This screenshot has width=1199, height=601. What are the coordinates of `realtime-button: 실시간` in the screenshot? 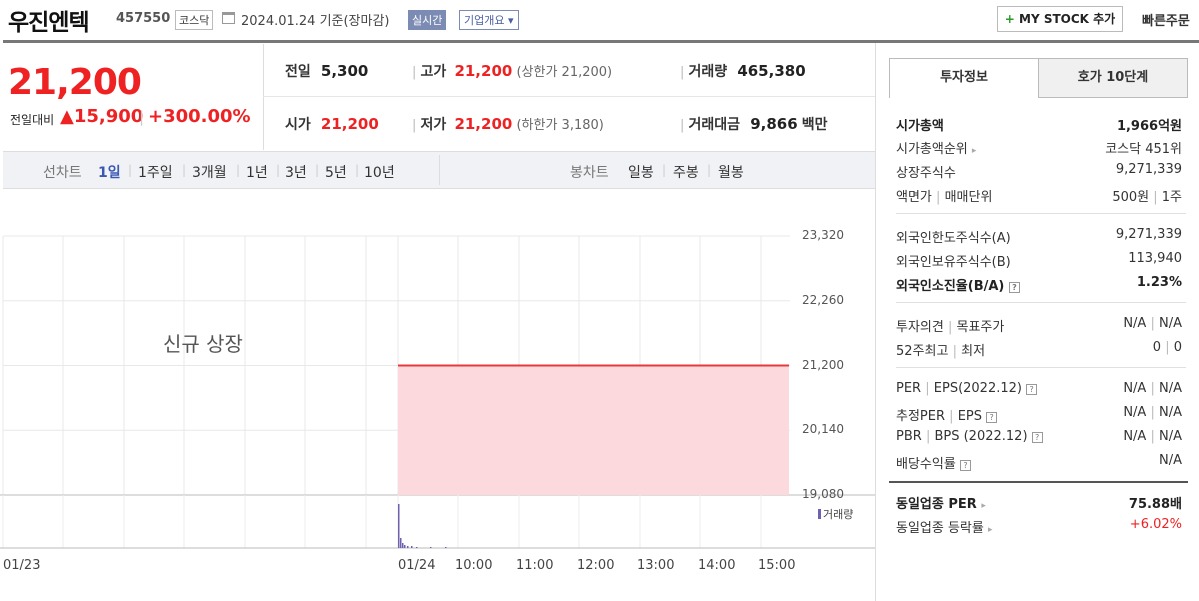 It's located at (427, 20).